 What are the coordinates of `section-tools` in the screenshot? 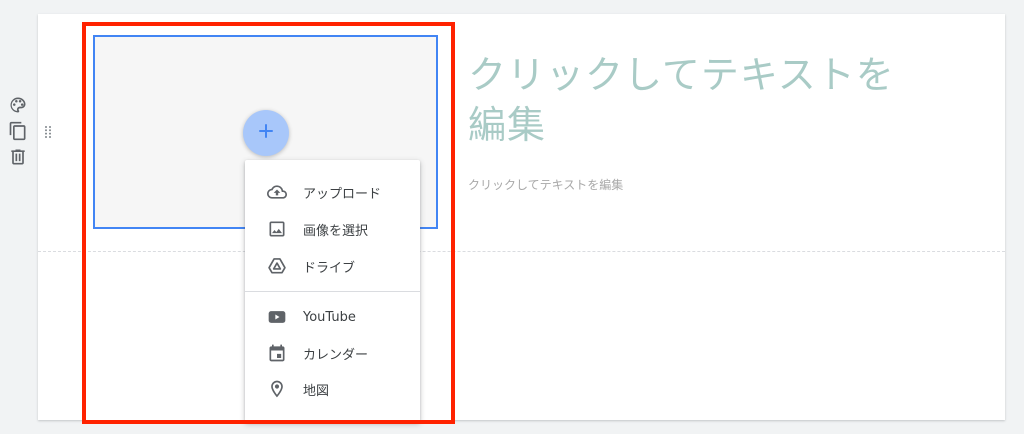 It's located at (18, 134).